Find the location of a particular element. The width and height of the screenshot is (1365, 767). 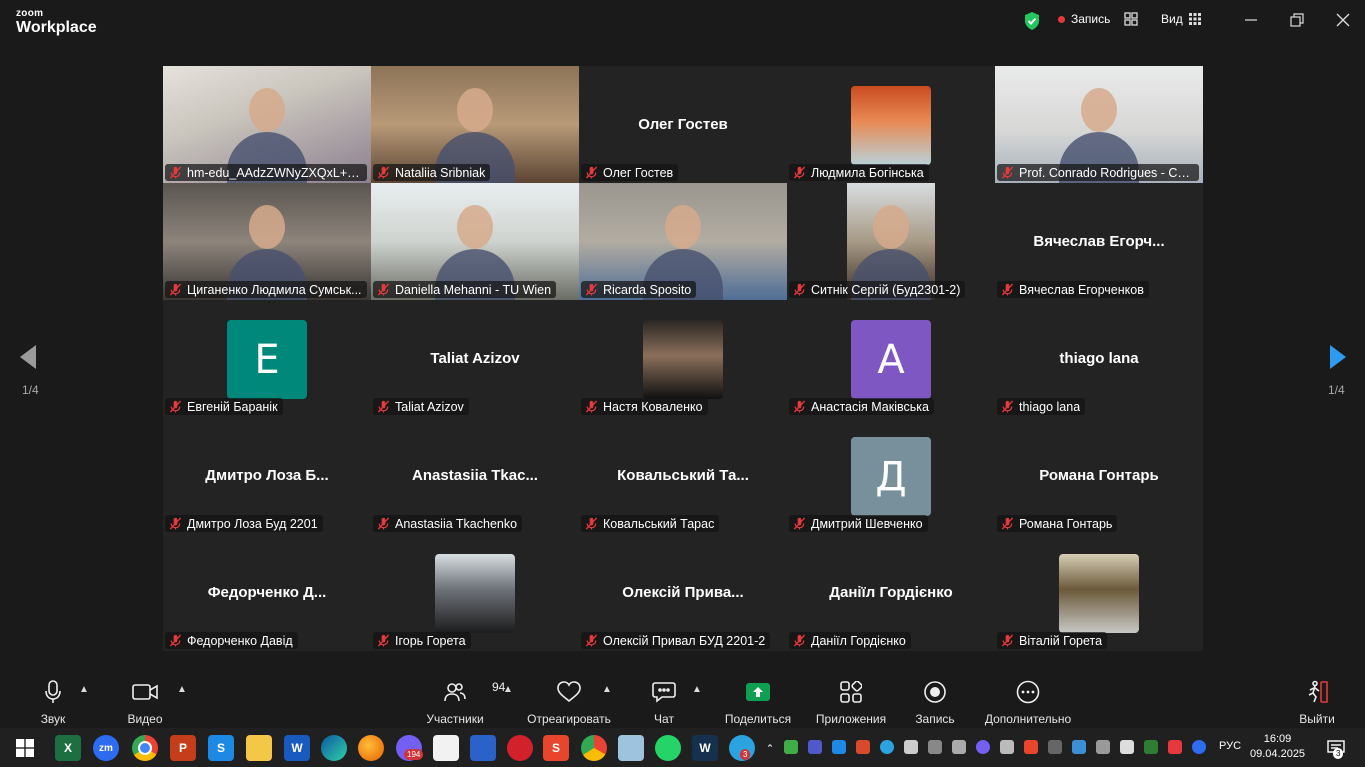

tray-network-icon is located at coordinates (1079, 747).